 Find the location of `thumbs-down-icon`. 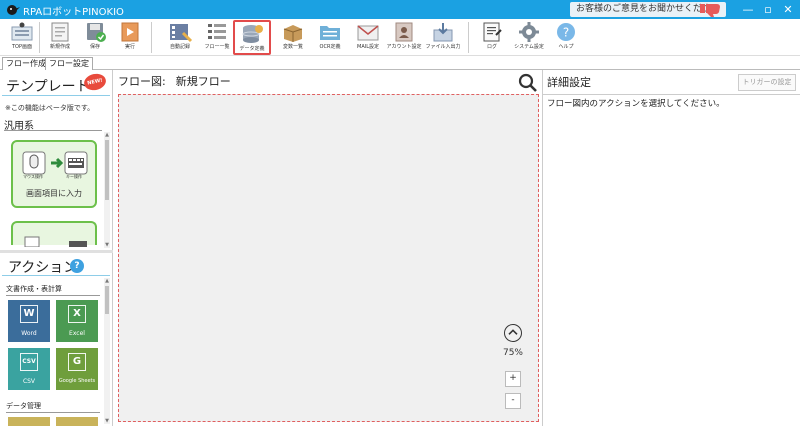

thumbs-down-icon is located at coordinates (711, 9).